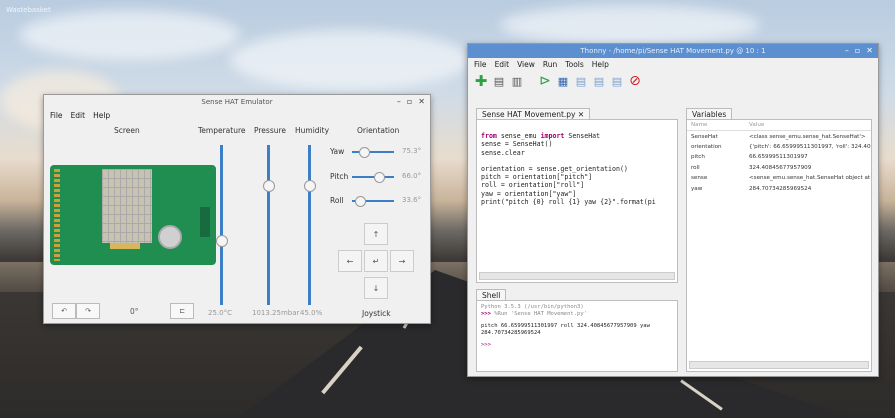 This screenshot has height=418, width=895. Describe the element at coordinates (376, 313) in the screenshot. I see `joystick-label: Joystick` at that location.